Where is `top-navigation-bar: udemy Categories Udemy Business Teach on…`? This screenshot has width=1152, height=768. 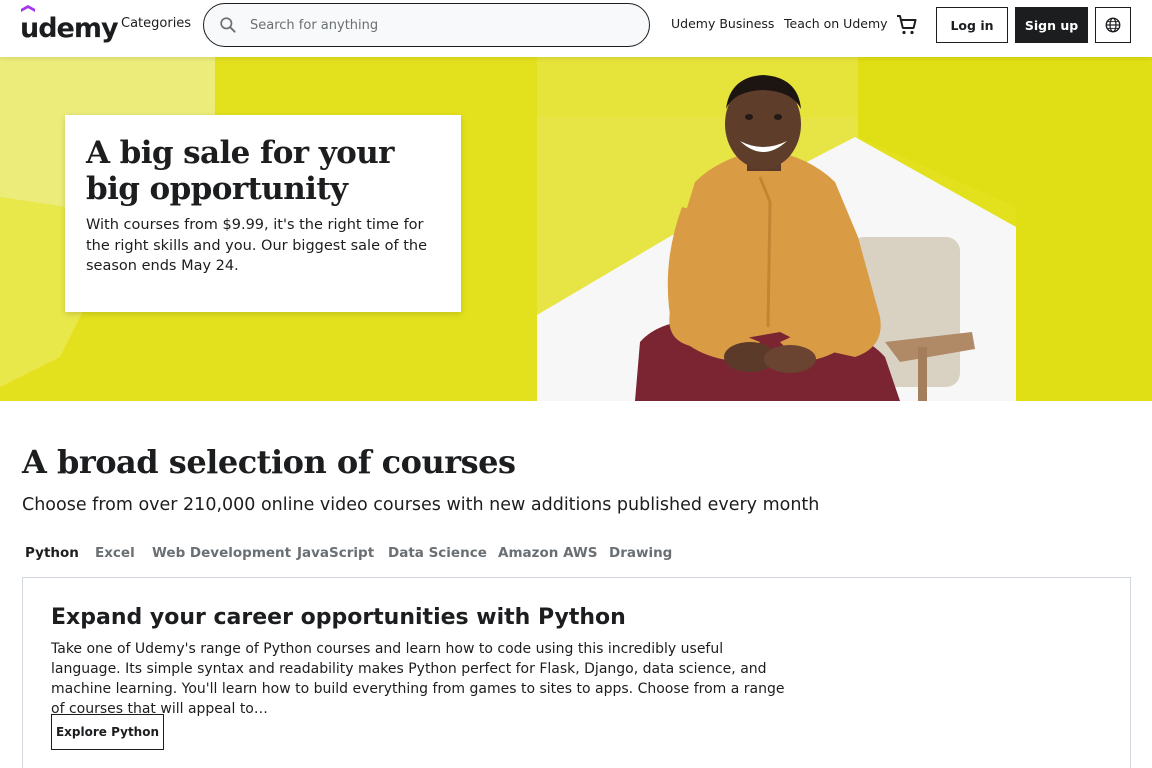 top-navigation-bar: udemy Categories Udemy Business Teach on… is located at coordinates (576, 28).